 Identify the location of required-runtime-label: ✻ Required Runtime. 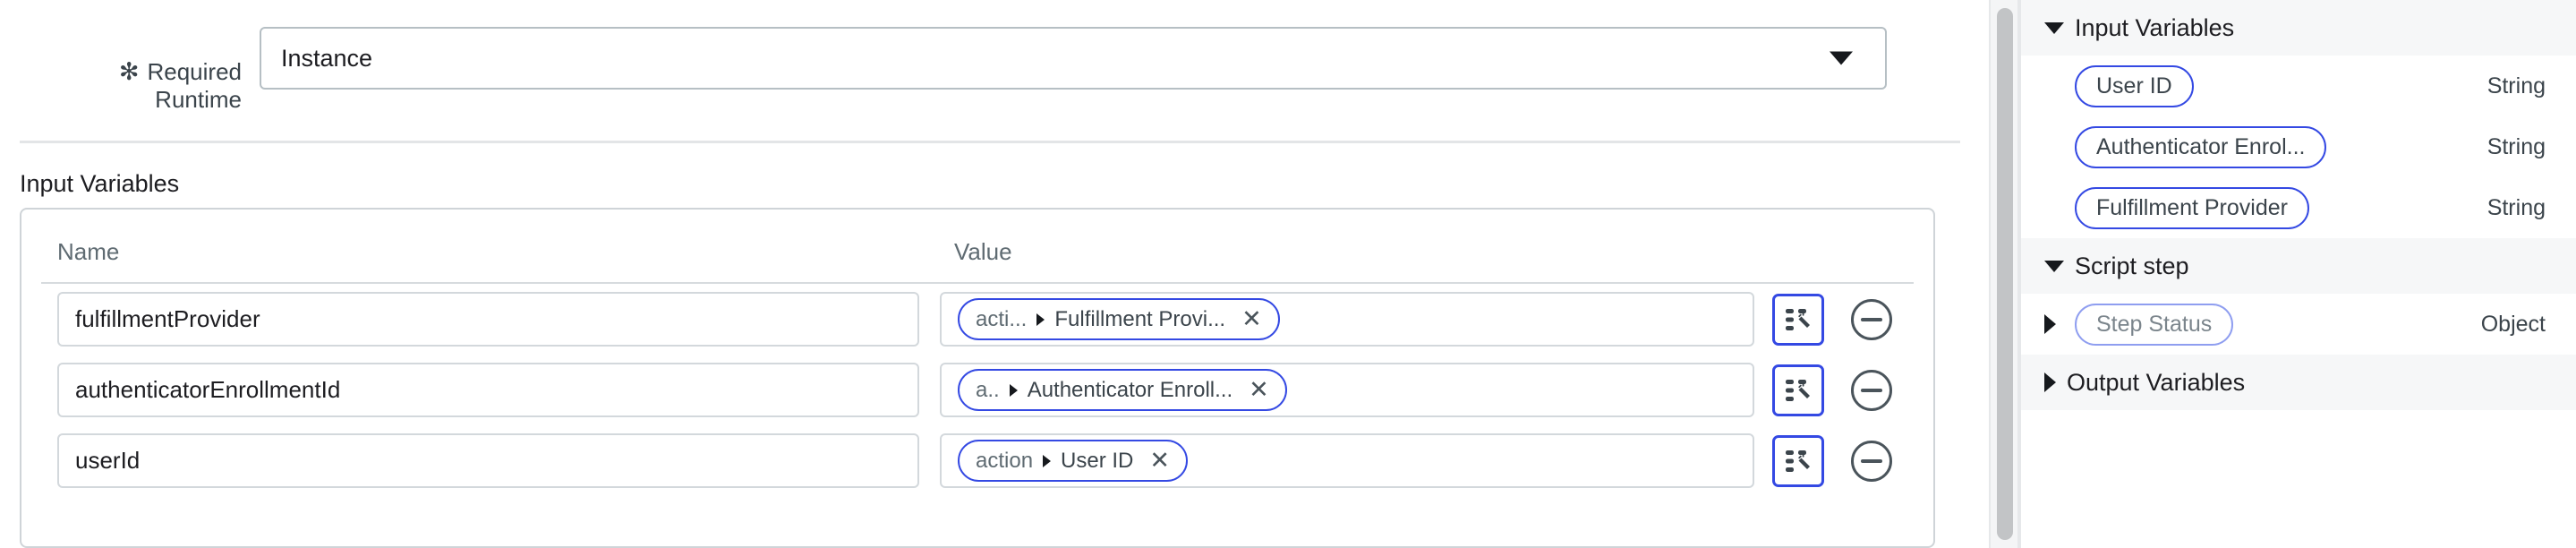
(130, 71).